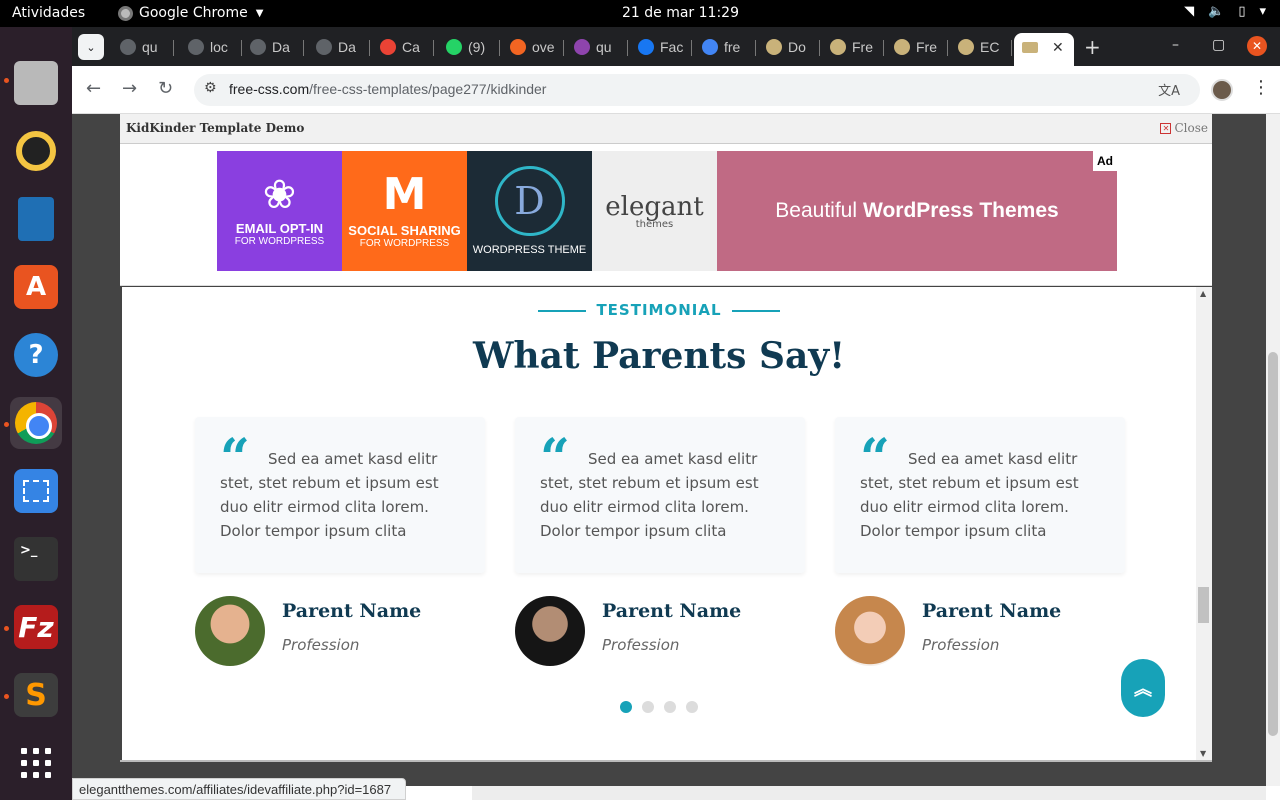 The height and width of the screenshot is (800, 1280). I want to click on dock-files, so click(36, 83).